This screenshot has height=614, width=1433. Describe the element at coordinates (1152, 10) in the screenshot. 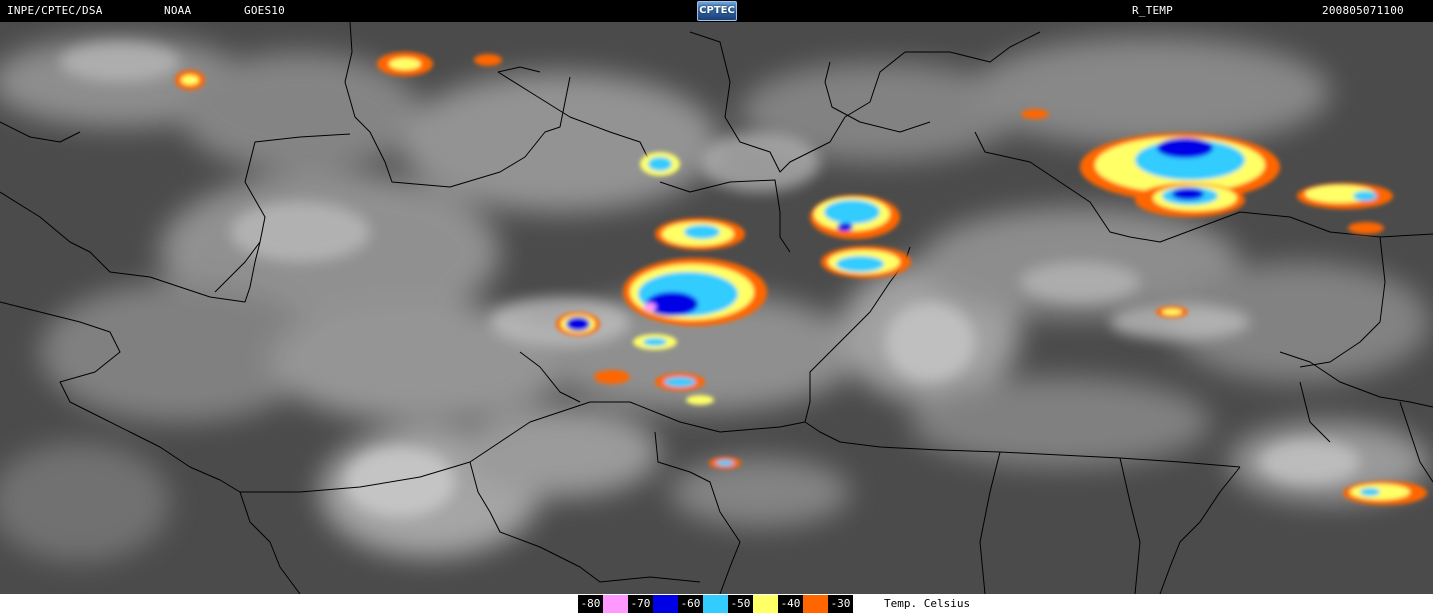

I see `product-label: R_TEMP` at that location.